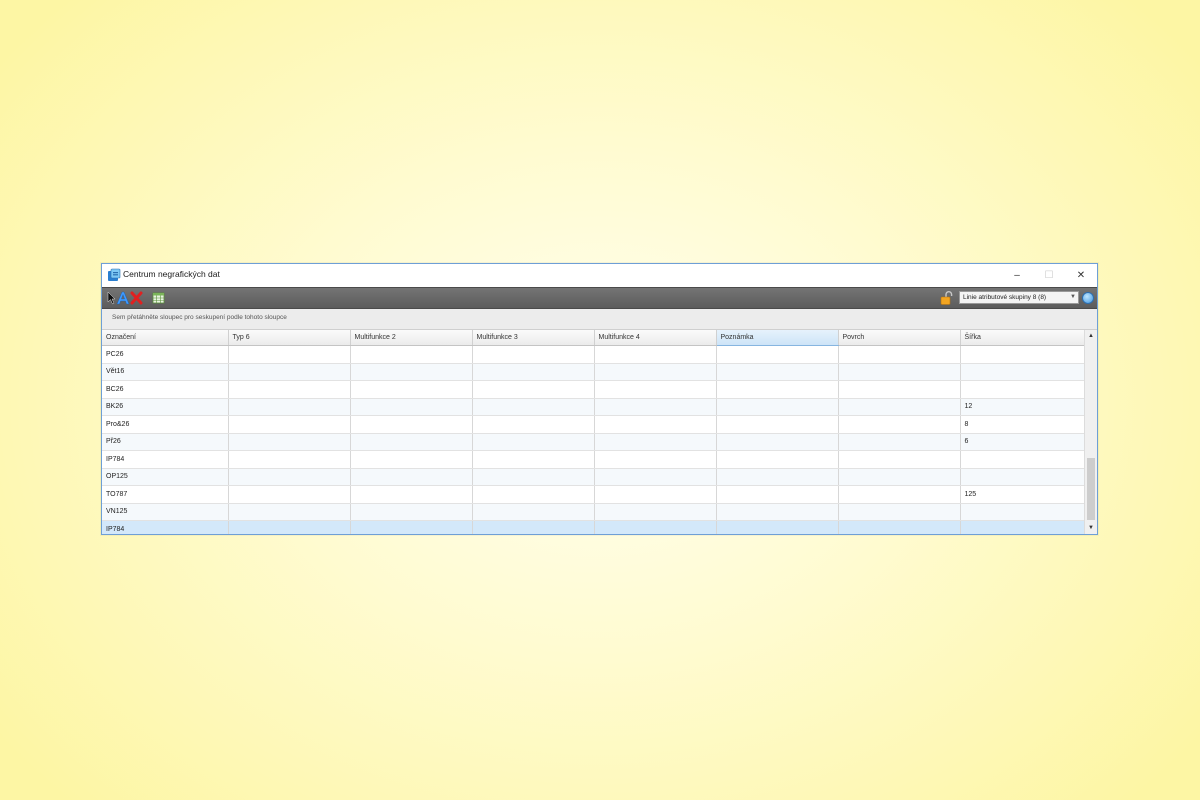 This screenshot has height=800, width=1200. Describe the element at coordinates (777, 338) in the screenshot. I see `column-header: Poznámka` at that location.